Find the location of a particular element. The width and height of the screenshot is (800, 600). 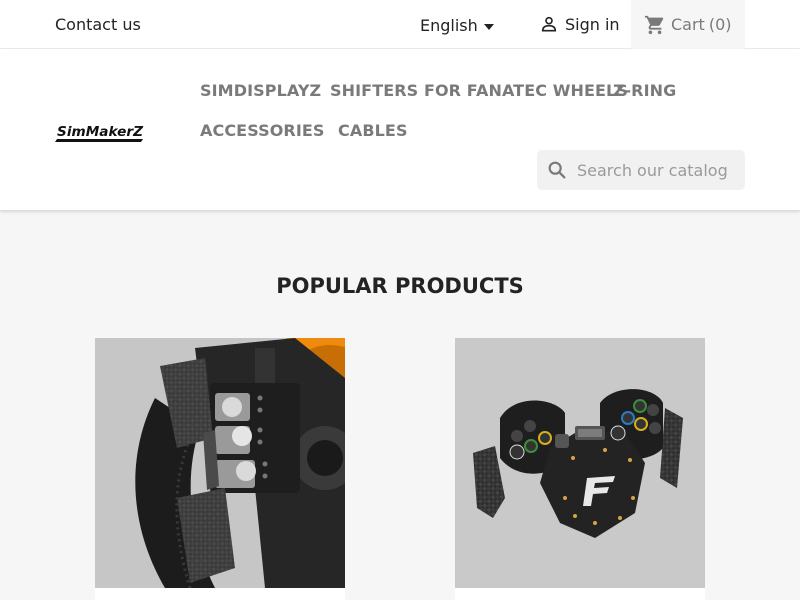

language-selector: English is located at coordinates (457, 25).